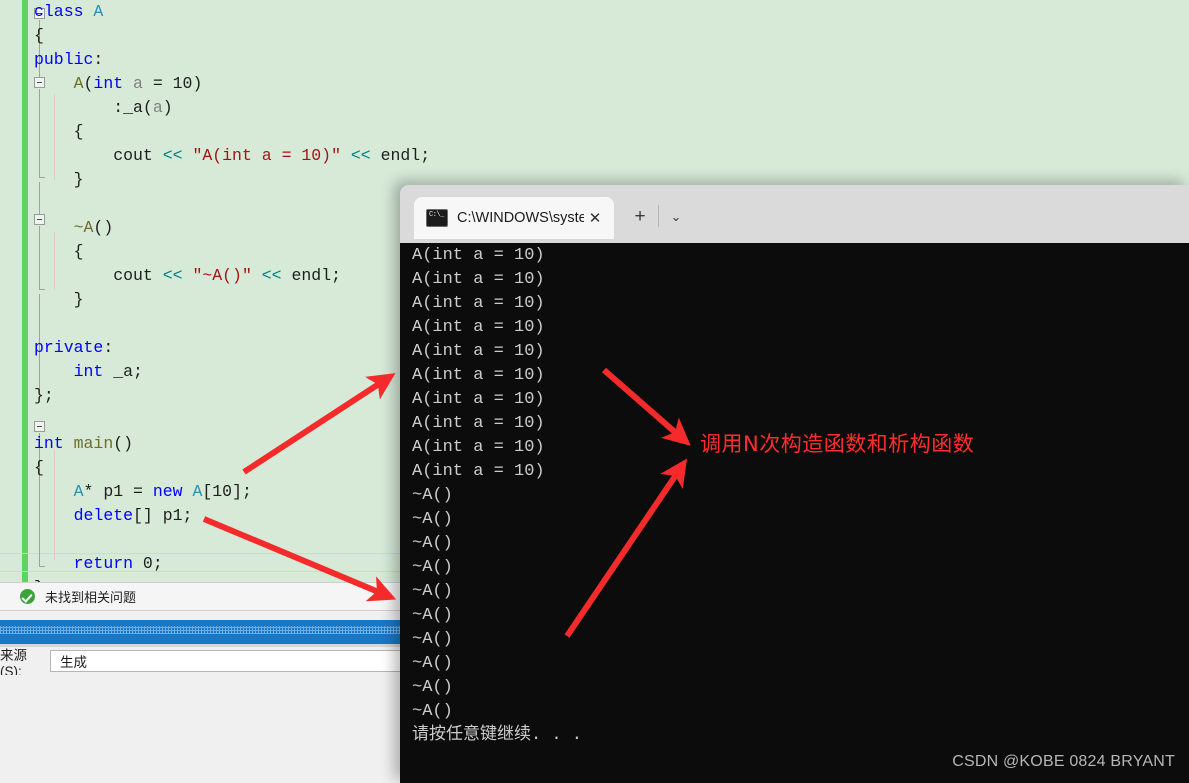 Image resolution: width=1189 pixels, height=783 pixels. What do you see at coordinates (794, 214) in the screenshot?
I see `terminal-titlebar: C:\WINDOWS\system32\cmd. ✕ + ⌄` at bounding box center [794, 214].